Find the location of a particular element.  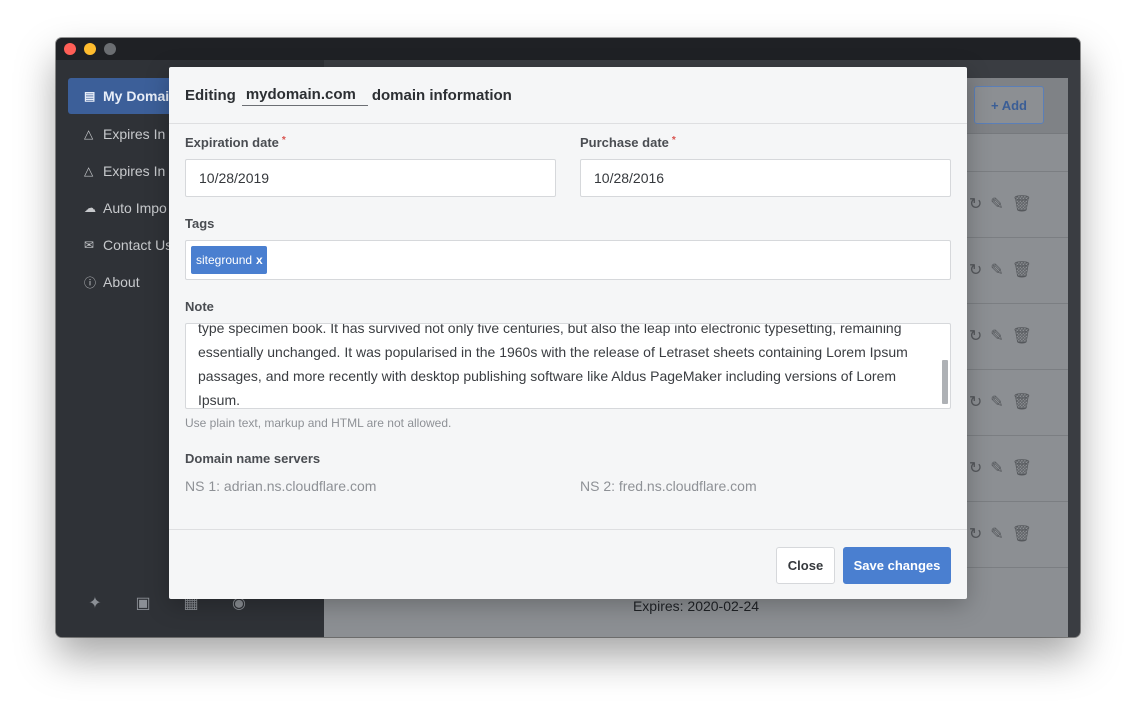

tags-label: Tags is located at coordinates (200, 223).